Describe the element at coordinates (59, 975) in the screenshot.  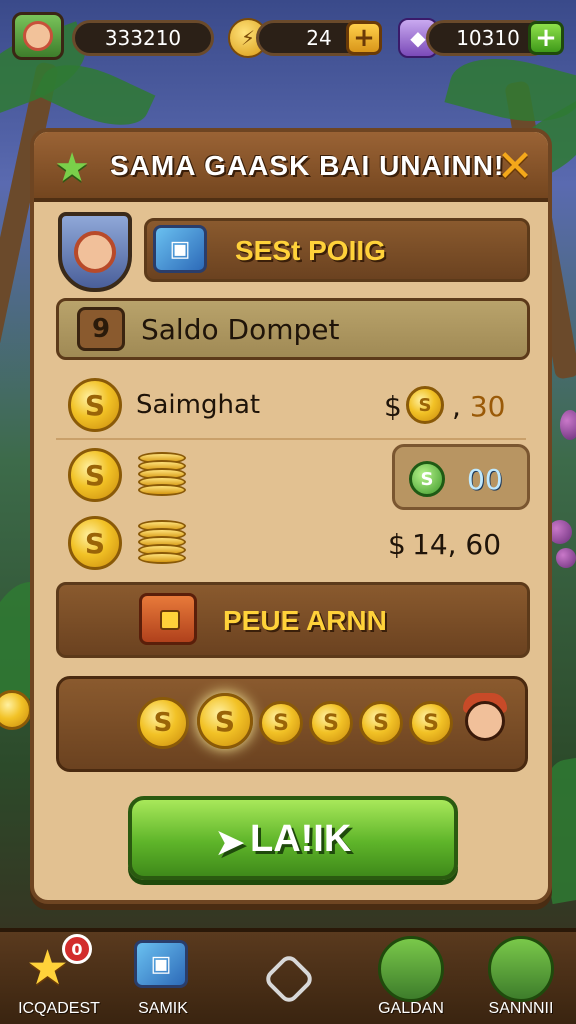
I see `nav-item-quest: ★ 0 ICQADEST` at that location.